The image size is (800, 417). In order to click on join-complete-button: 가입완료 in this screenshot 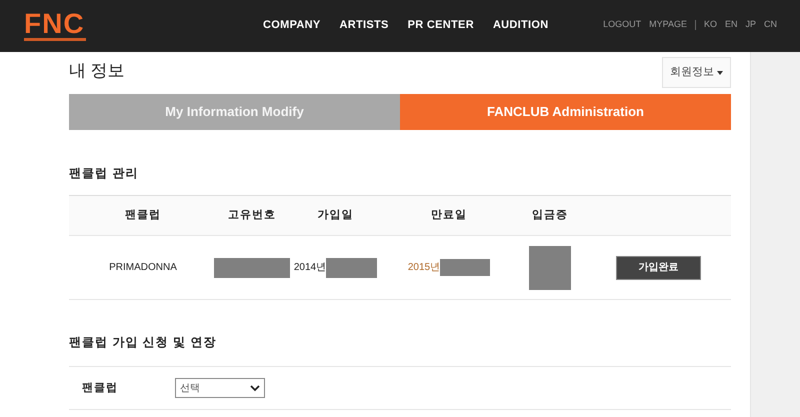, I will do `click(658, 268)`.